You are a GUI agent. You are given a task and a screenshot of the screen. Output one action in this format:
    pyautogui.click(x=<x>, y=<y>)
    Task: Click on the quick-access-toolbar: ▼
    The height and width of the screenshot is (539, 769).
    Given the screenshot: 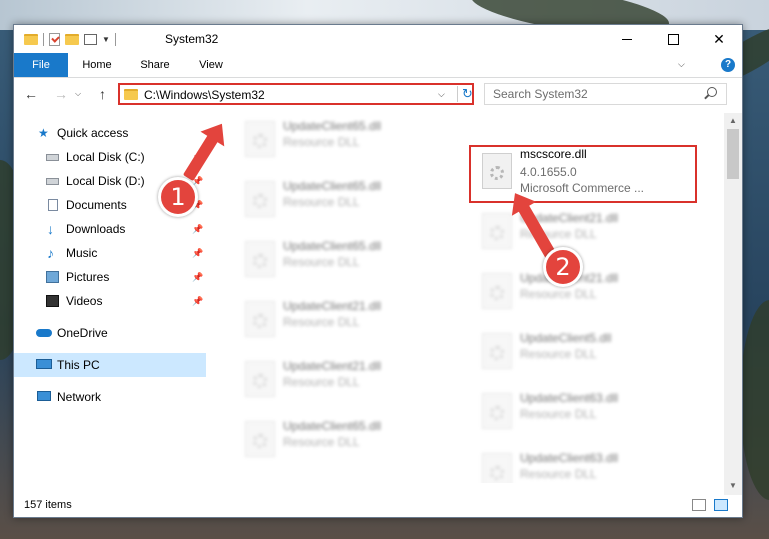 What is the action you would take?
    pyautogui.click(x=70, y=39)
    